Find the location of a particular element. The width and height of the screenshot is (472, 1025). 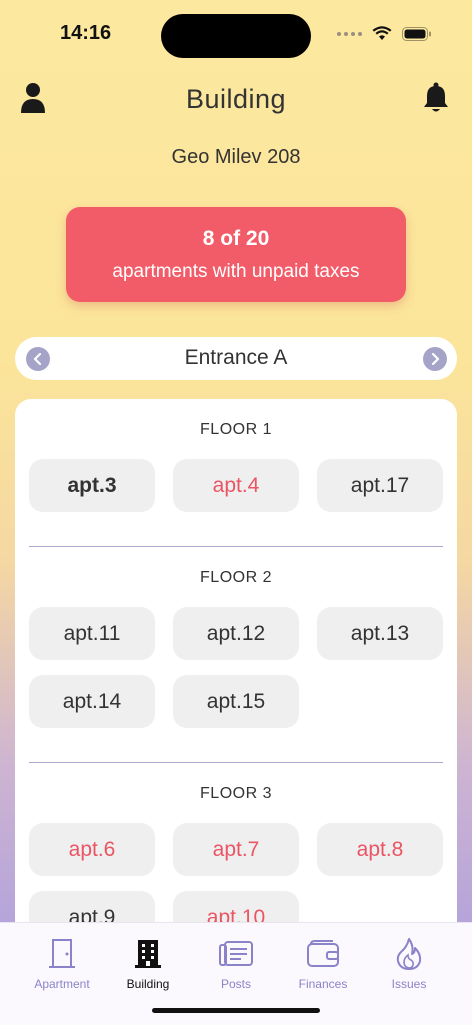

status-bar: 14:16 is located at coordinates (236, 35).